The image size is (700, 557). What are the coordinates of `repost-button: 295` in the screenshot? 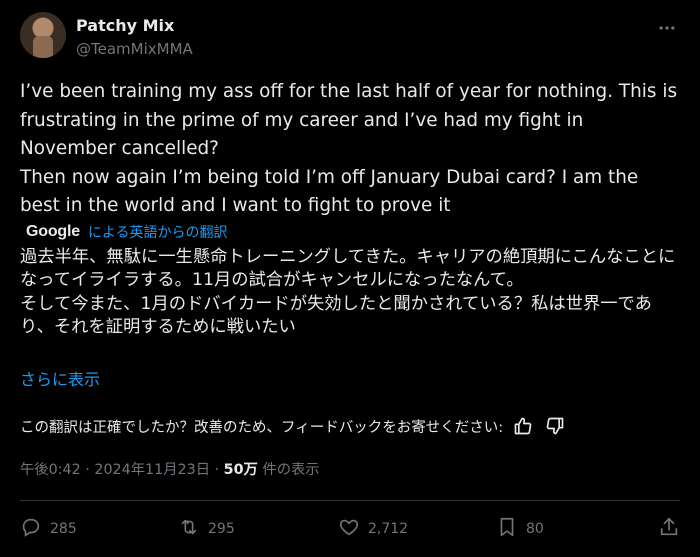 It's located at (206, 529).